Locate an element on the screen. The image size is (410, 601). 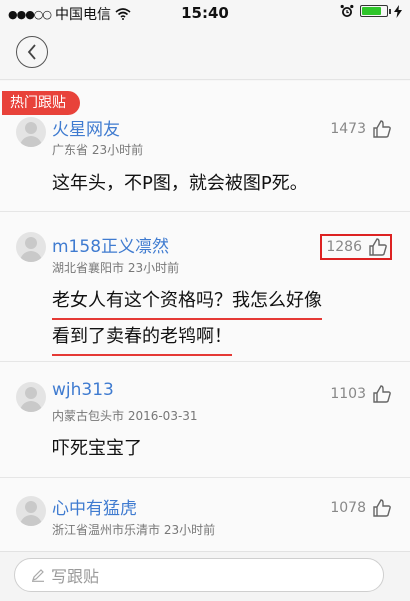
like-count: 1078 is located at coordinates (348, 508).